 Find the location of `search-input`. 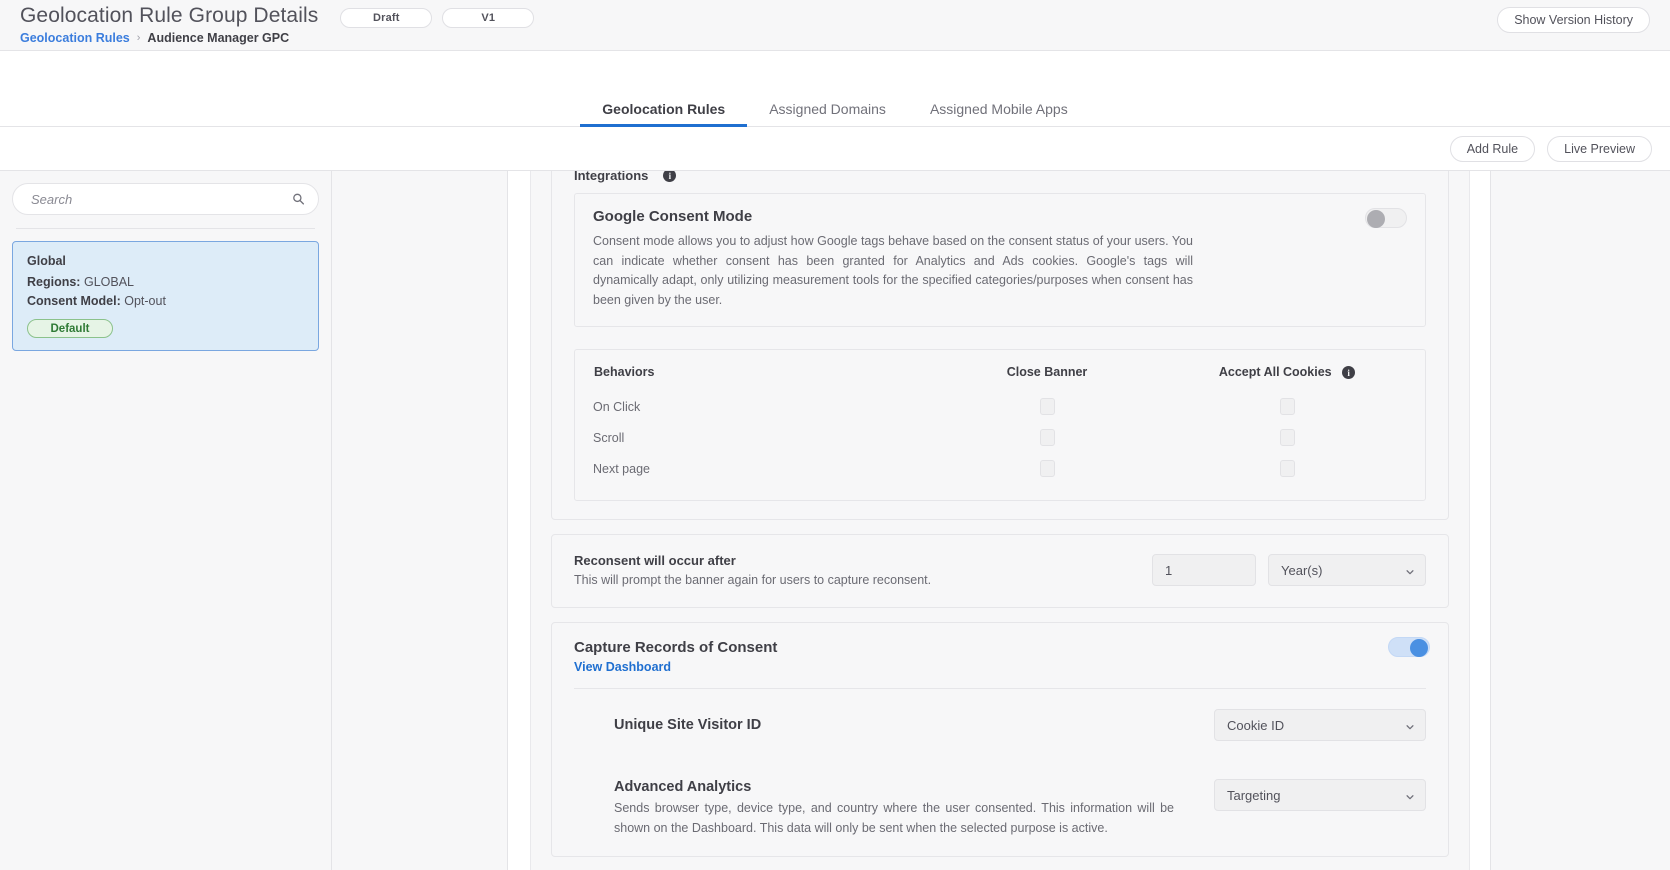

search-input is located at coordinates (156, 199).